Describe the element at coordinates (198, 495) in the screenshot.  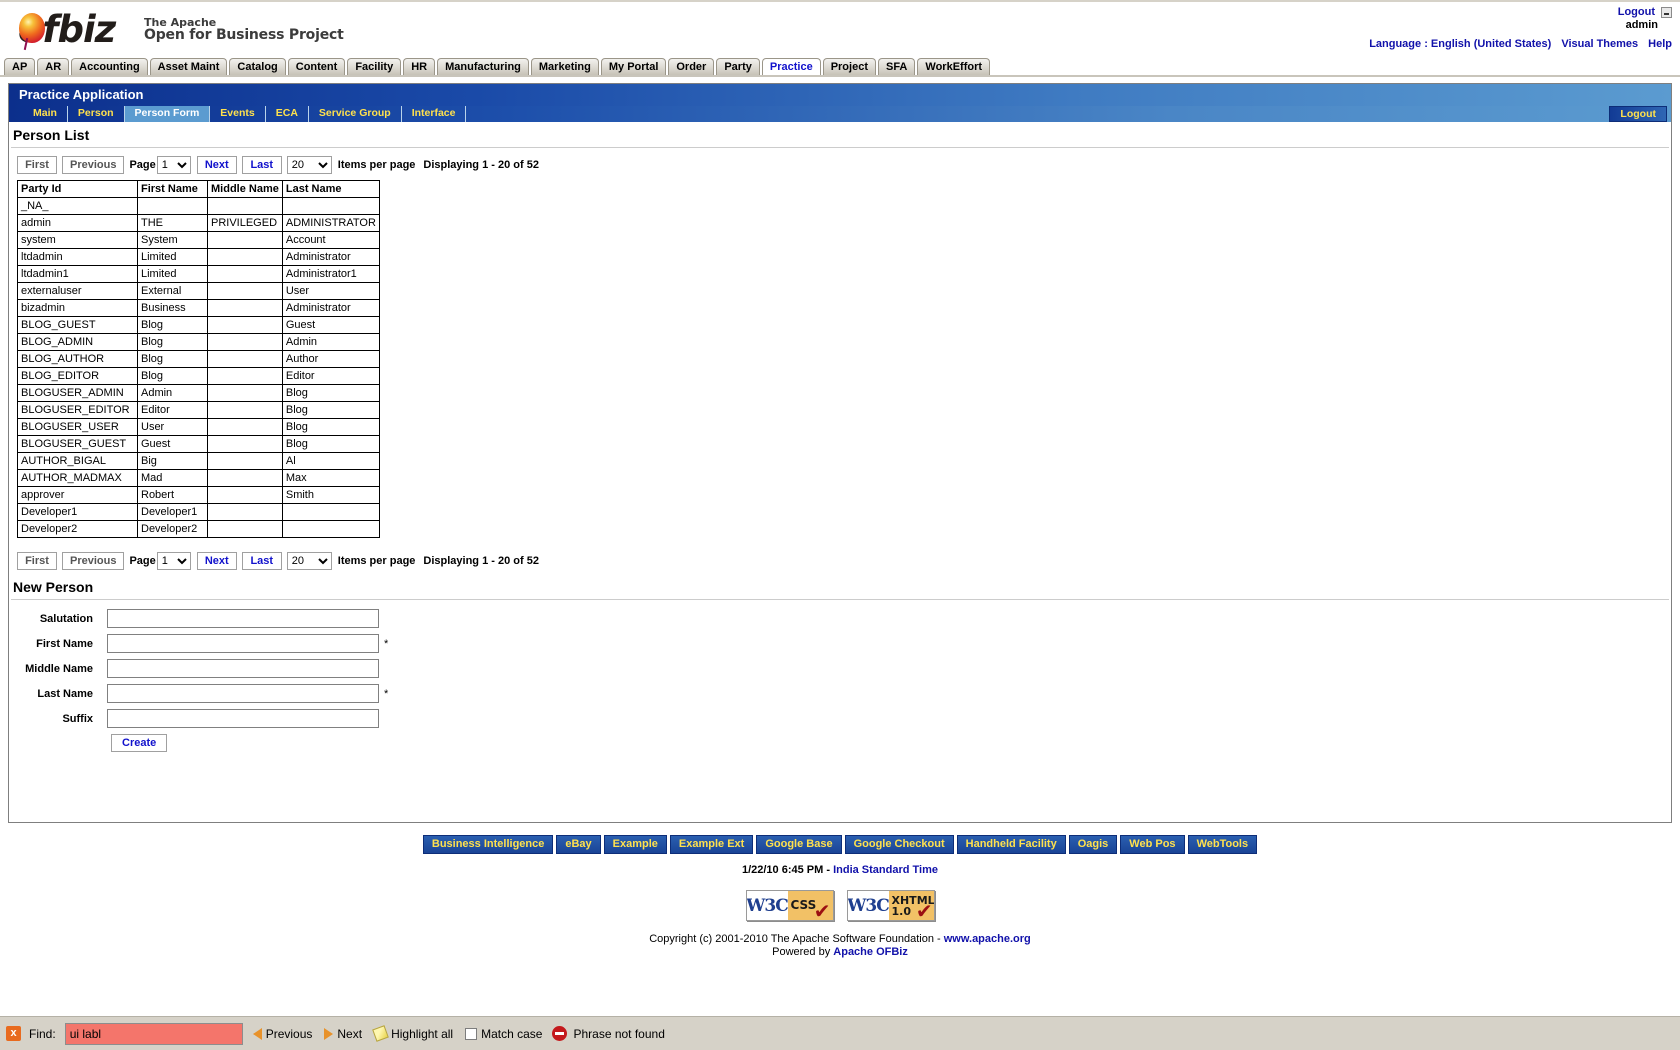
I see `table-row: approver Robert Smith` at that location.